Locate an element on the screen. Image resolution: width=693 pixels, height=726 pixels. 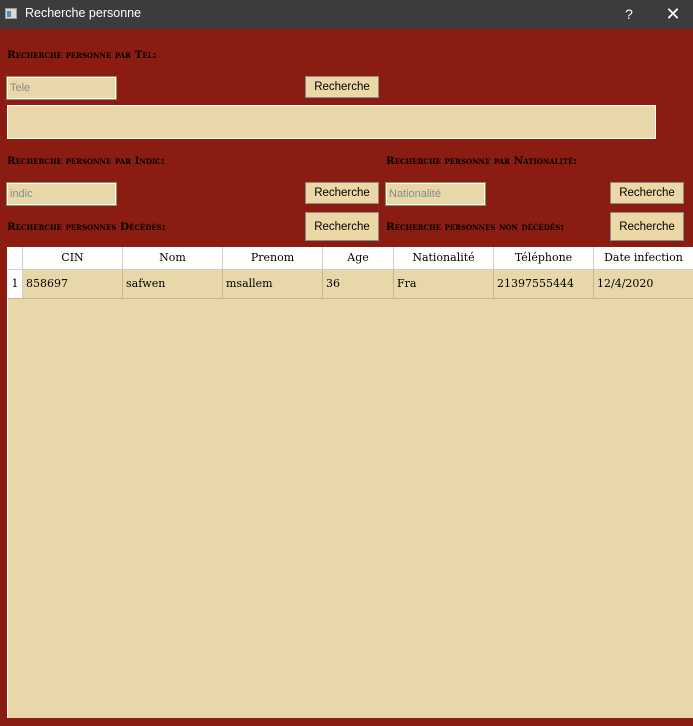
cell-age: 36 is located at coordinates (358, 284).